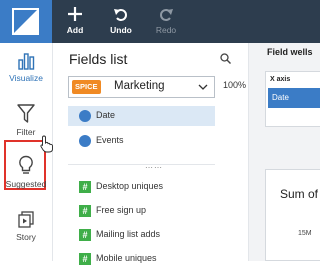  Describe the element at coordinates (75, 21) in the screenshot. I see `add-button: Add` at that location.